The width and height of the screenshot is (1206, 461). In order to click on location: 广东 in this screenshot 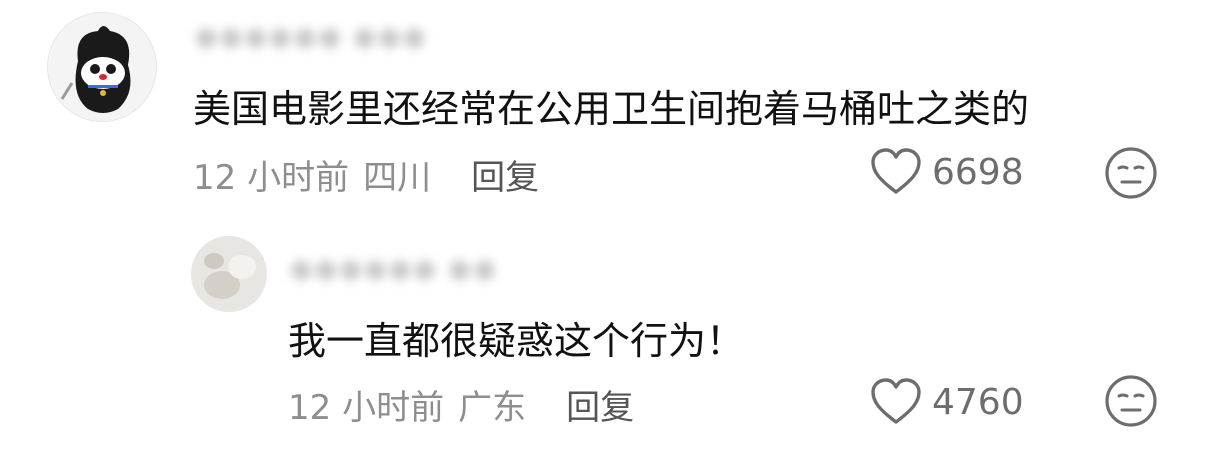, I will do `click(492, 408)`.